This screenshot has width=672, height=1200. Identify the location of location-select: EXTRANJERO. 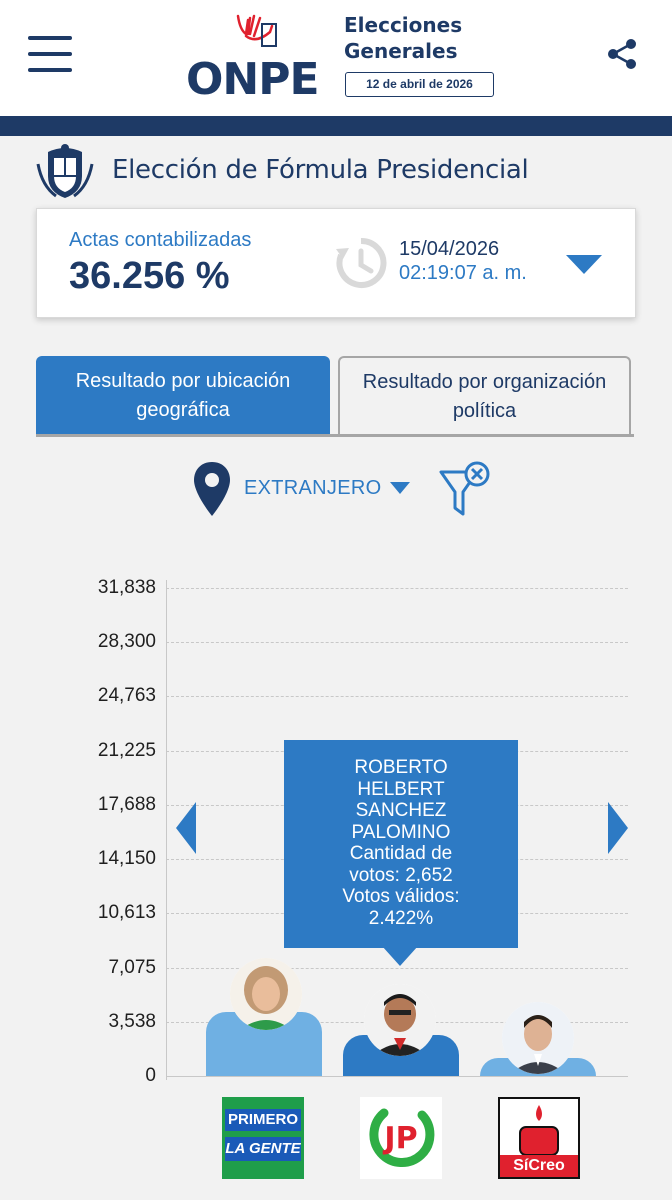
(312, 488).